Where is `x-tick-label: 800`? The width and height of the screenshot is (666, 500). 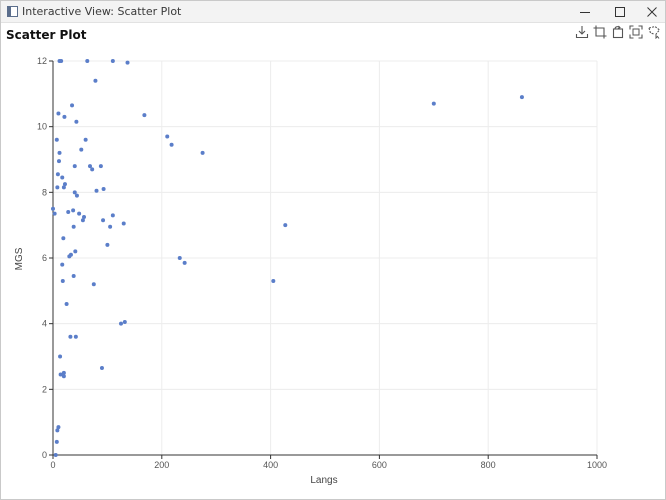 x-tick-label: 800 is located at coordinates (488, 465).